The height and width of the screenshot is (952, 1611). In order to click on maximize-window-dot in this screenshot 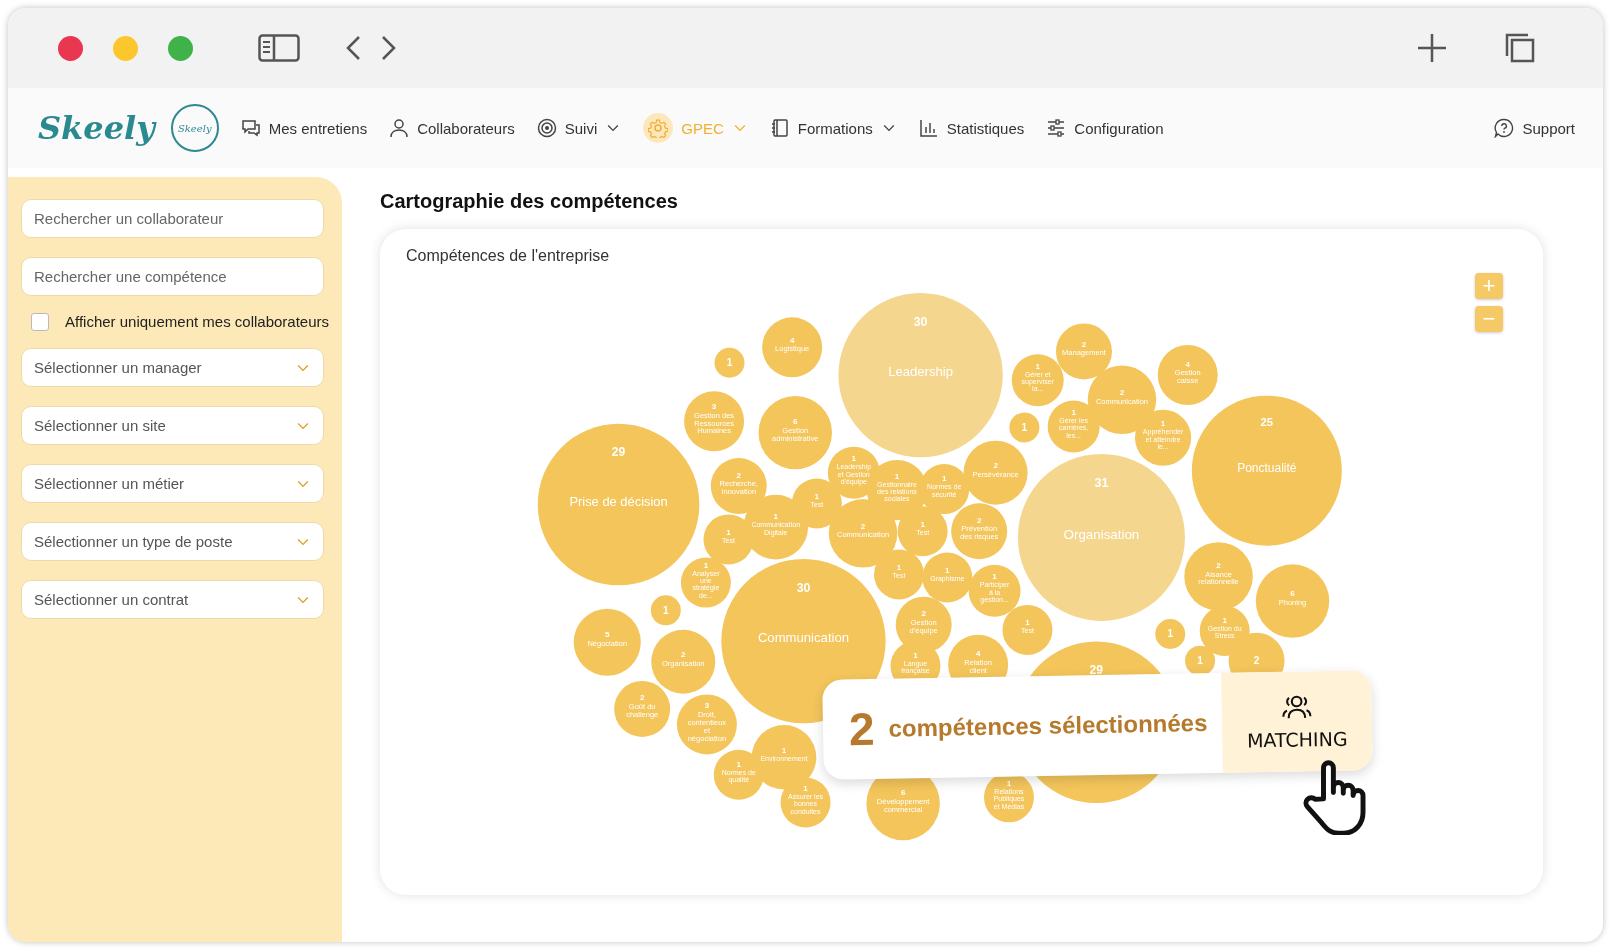, I will do `click(180, 48)`.